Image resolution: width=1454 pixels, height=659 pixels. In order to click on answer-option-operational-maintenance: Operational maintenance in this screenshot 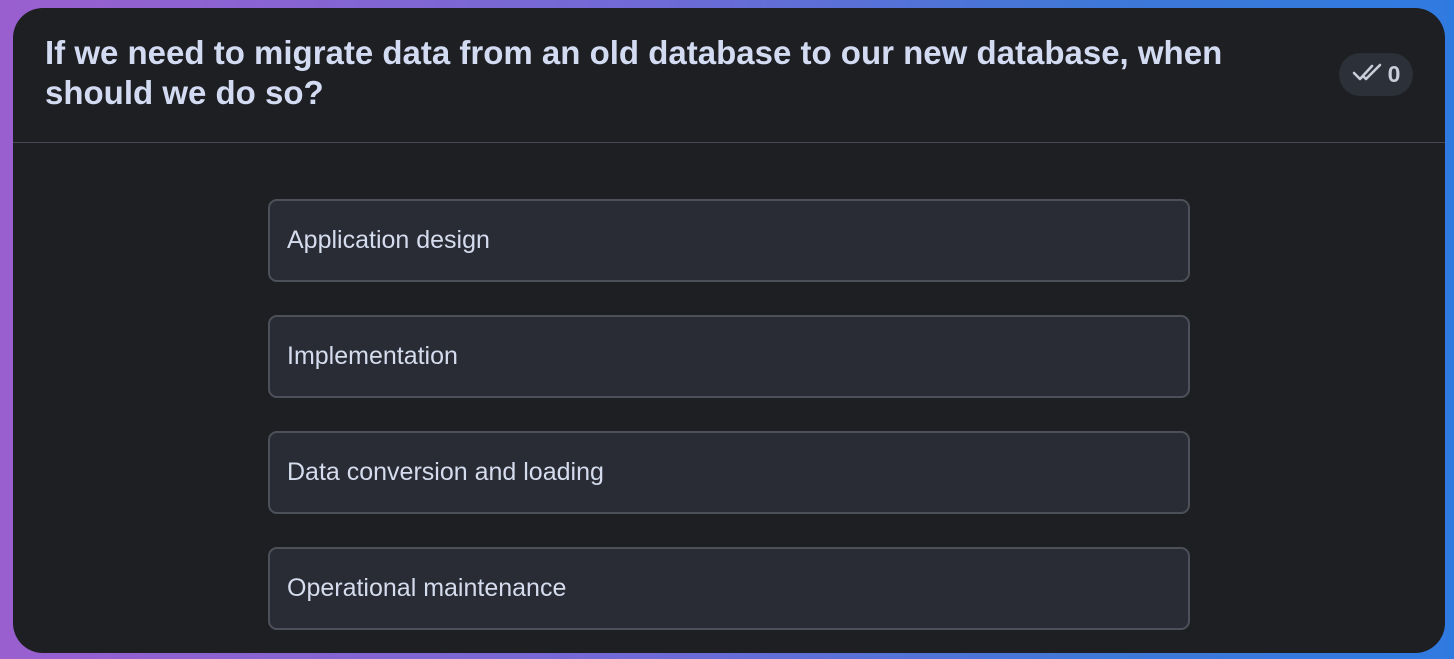, I will do `click(729, 588)`.